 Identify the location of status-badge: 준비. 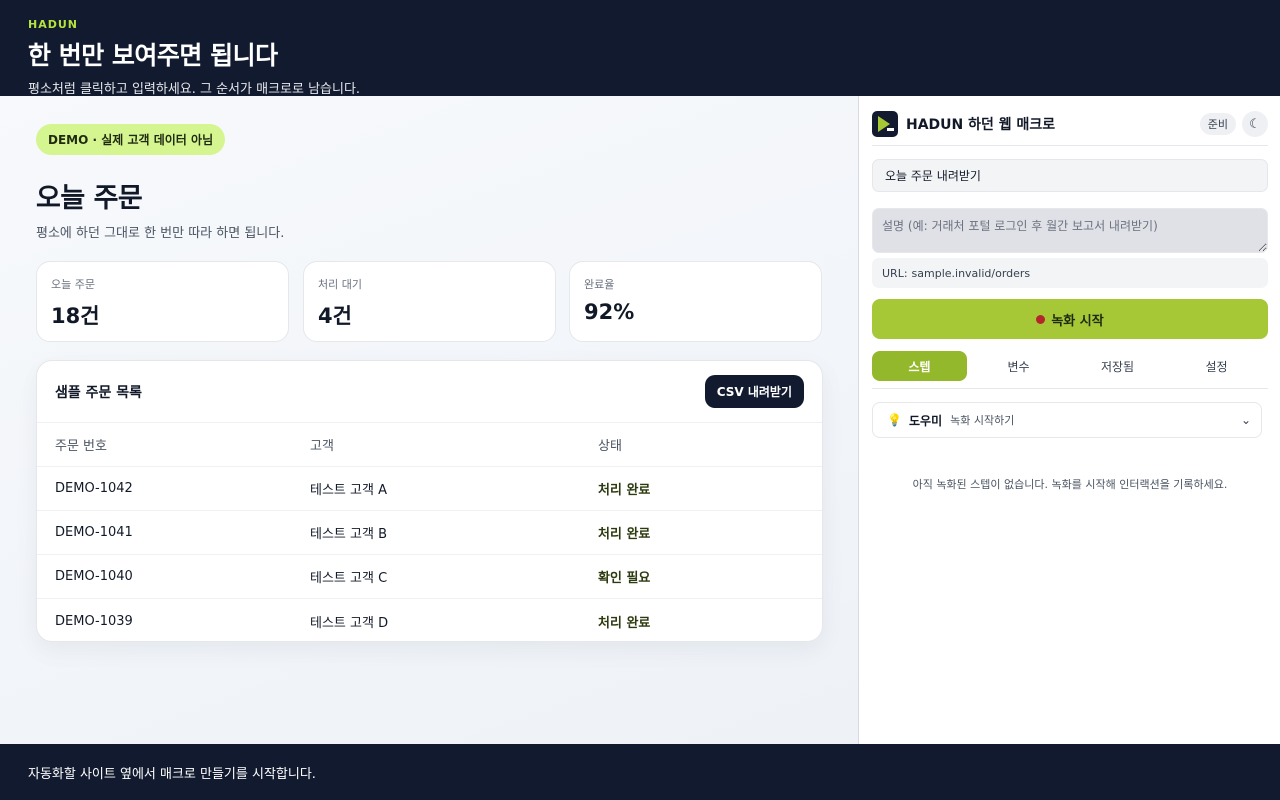
(1217, 124).